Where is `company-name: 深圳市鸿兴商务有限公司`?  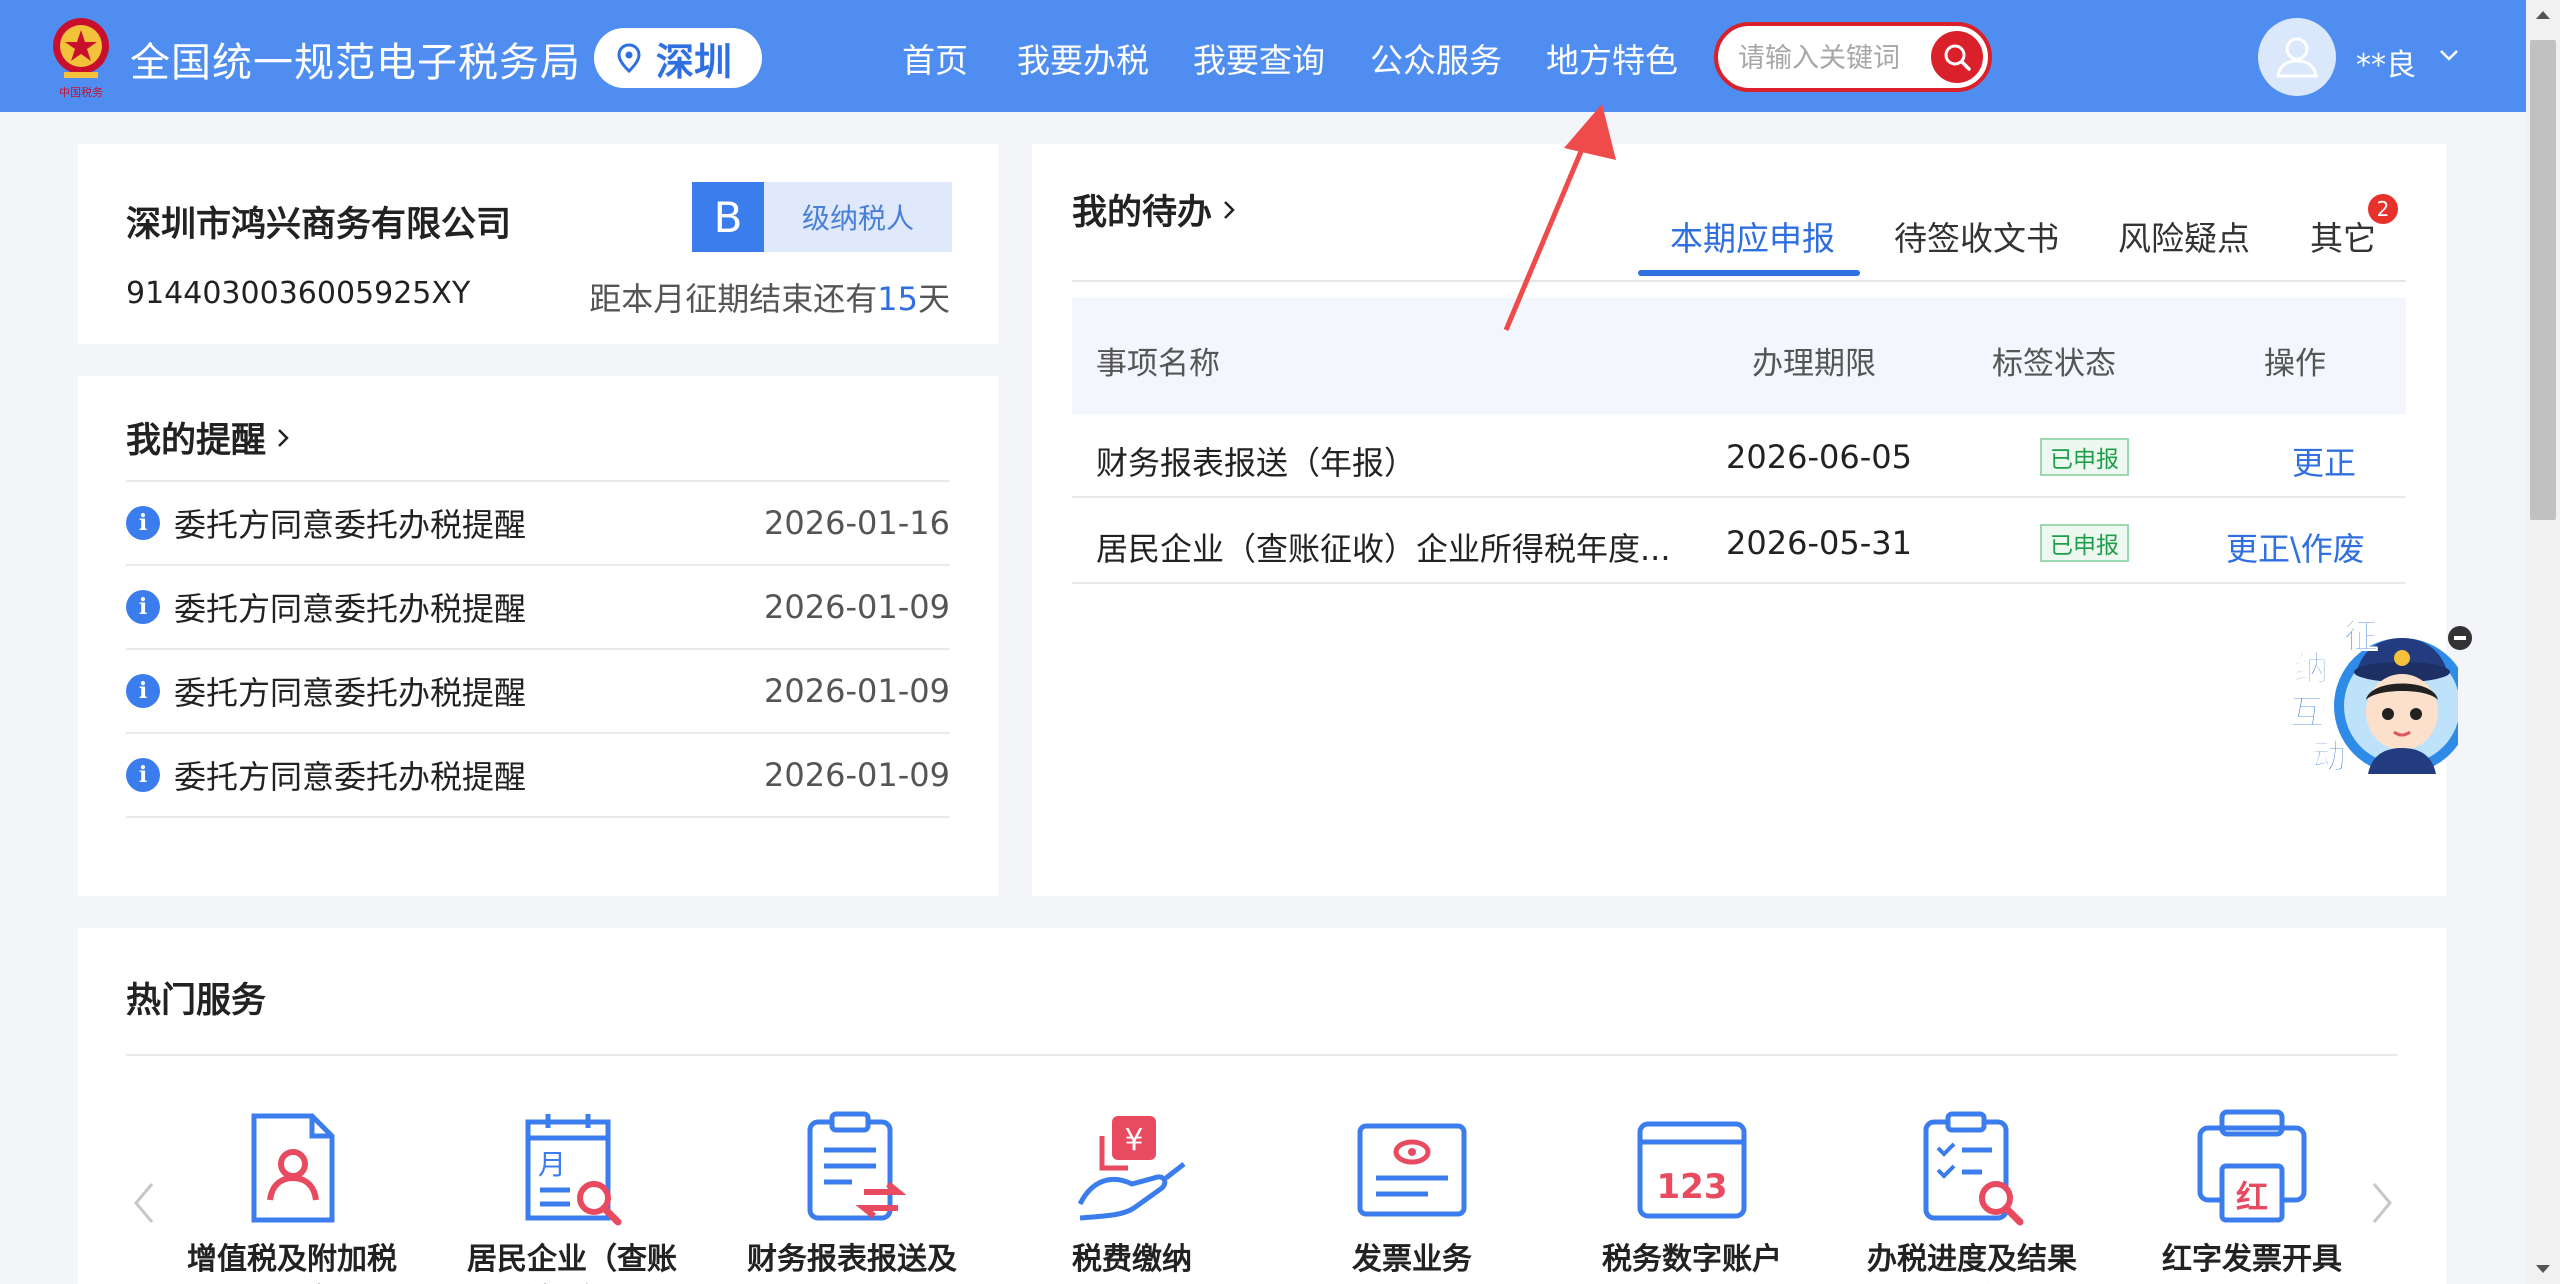
company-name: 深圳市鸿兴商务有限公司 is located at coordinates (319, 225).